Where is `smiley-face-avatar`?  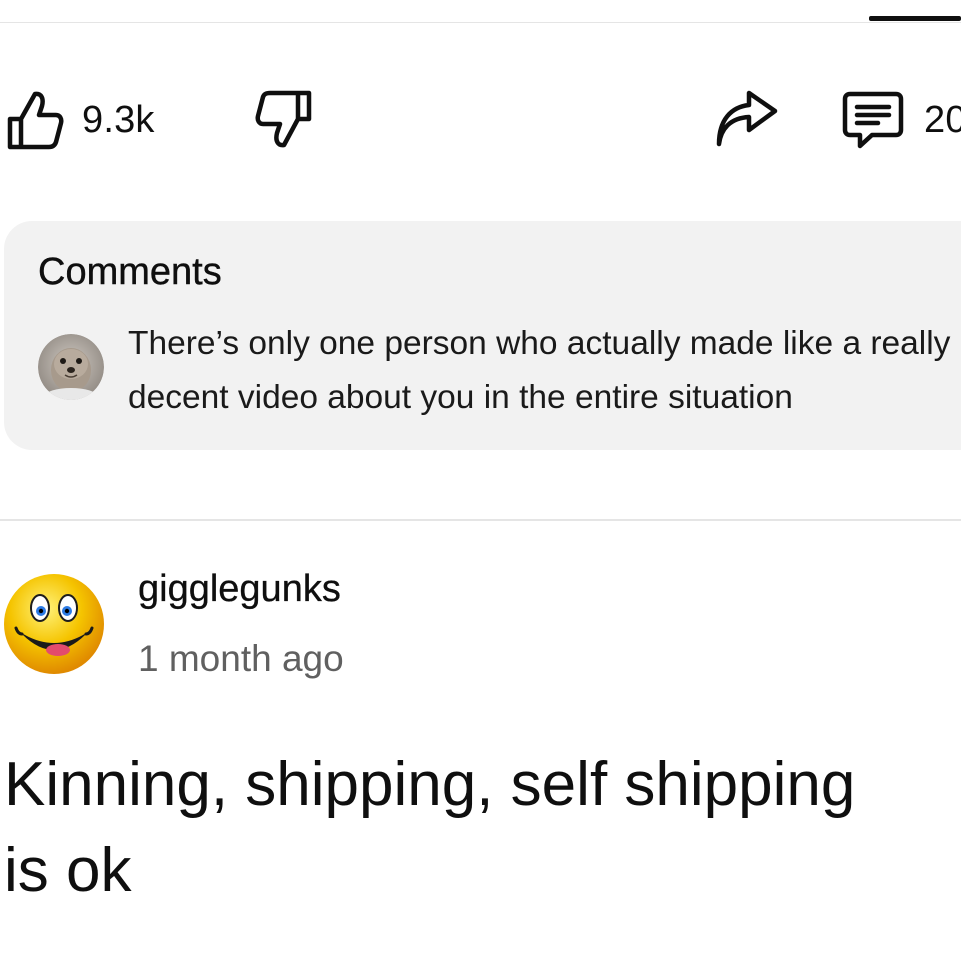 smiley-face-avatar is located at coordinates (54, 624).